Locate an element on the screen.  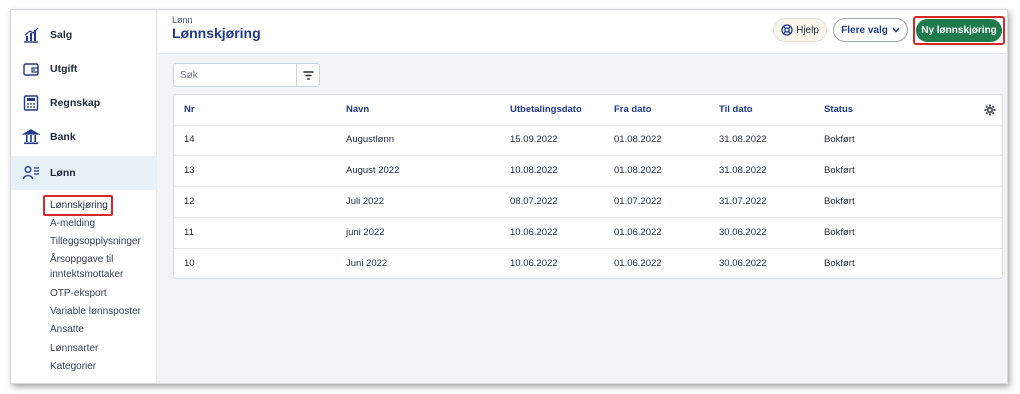
sidebar-item-label: Utgift is located at coordinates (64, 69).